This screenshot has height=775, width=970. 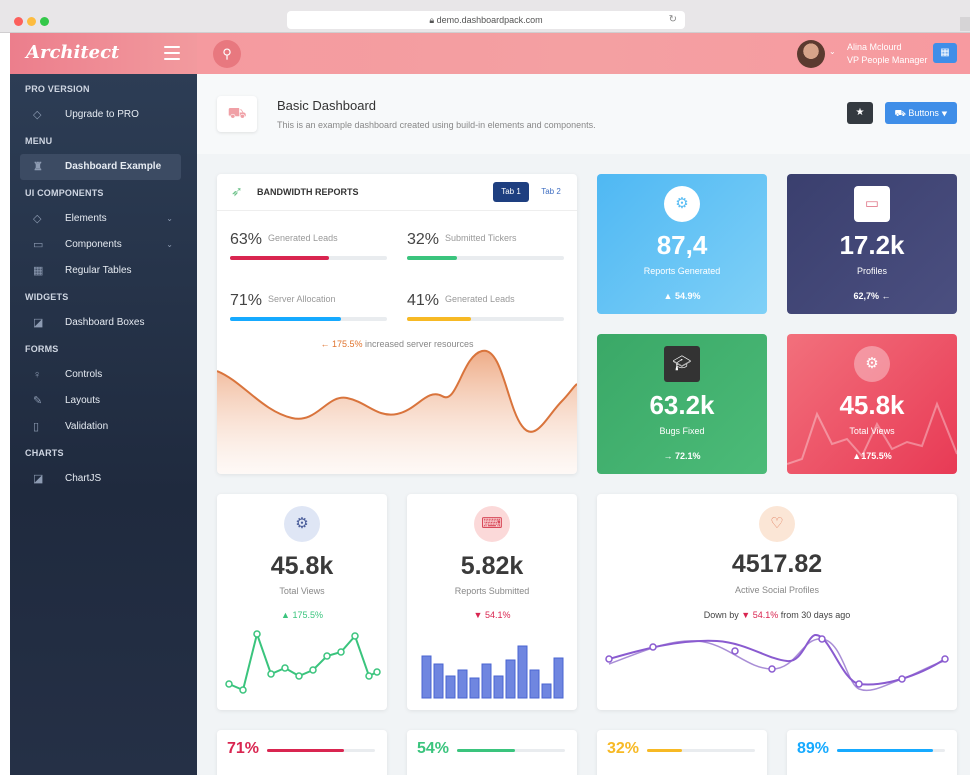 What do you see at coordinates (682, 431) in the screenshot?
I see `tile-label: Bugs Fixed` at bounding box center [682, 431].